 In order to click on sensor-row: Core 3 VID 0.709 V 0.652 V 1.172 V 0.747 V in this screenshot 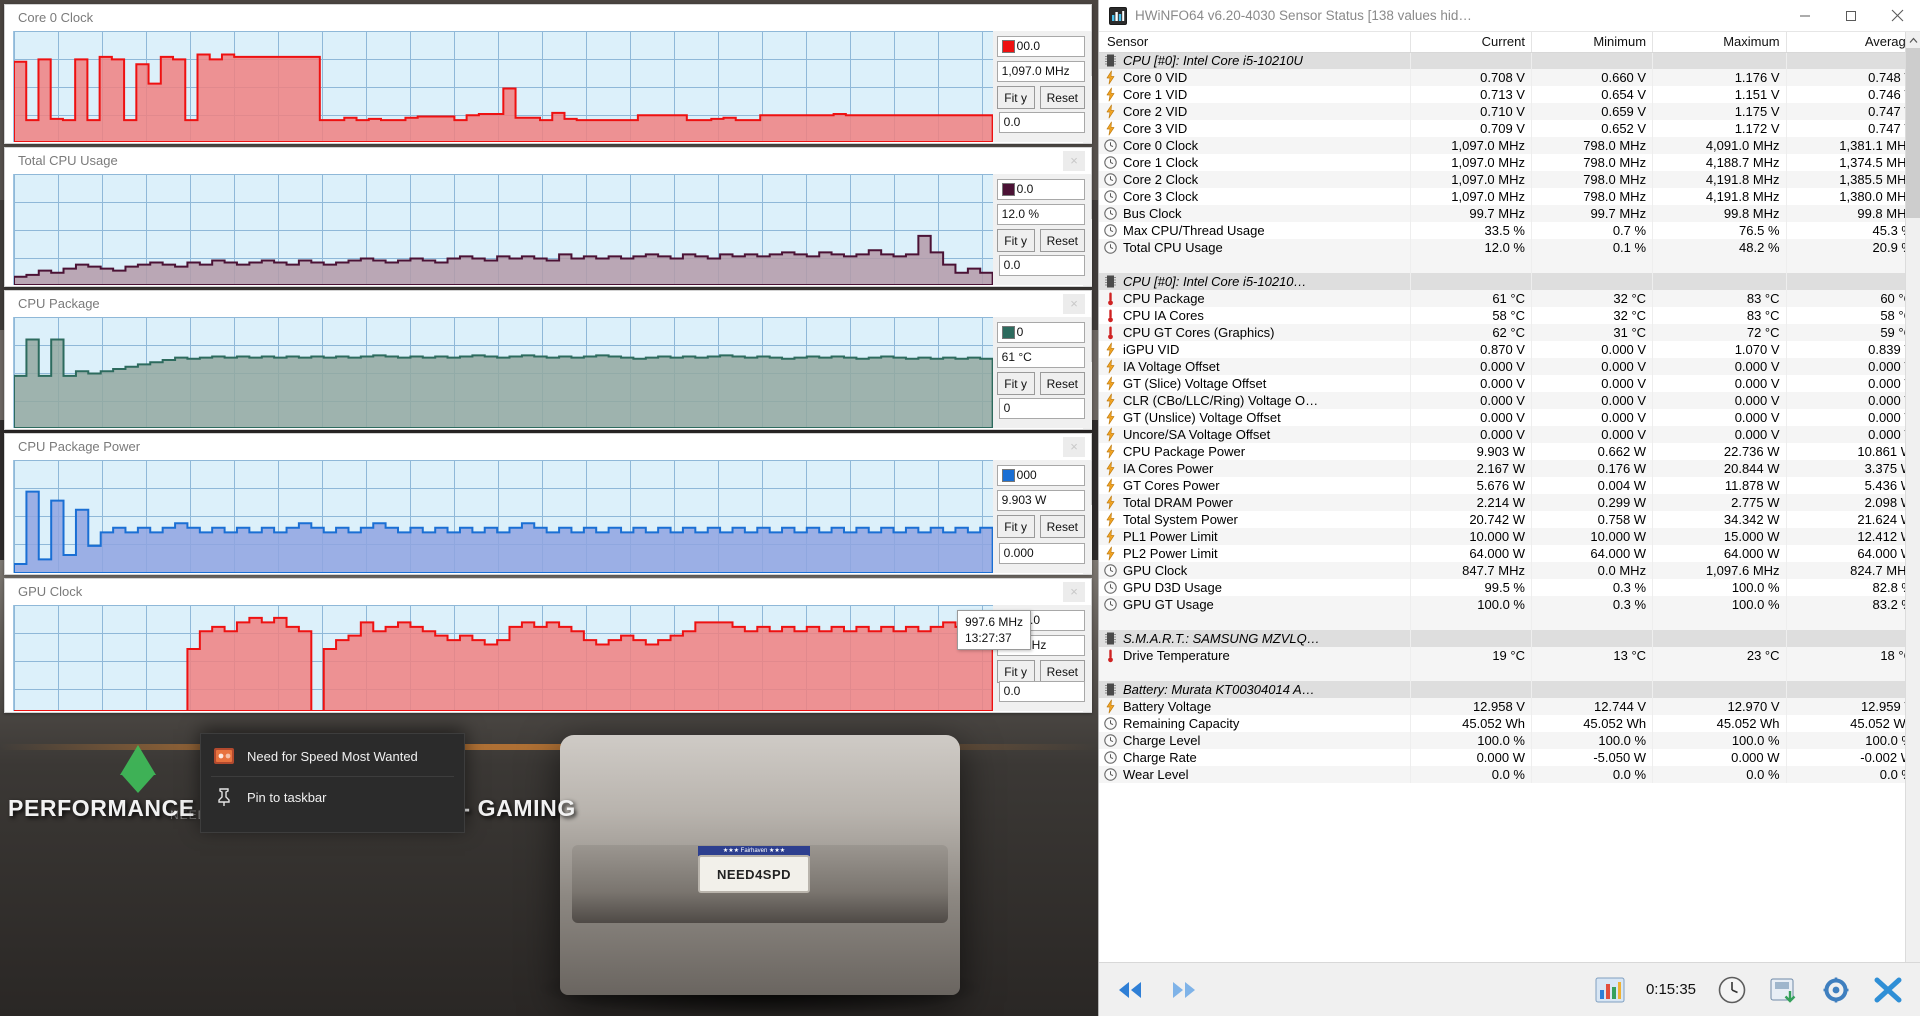, I will do `click(1509, 128)`.